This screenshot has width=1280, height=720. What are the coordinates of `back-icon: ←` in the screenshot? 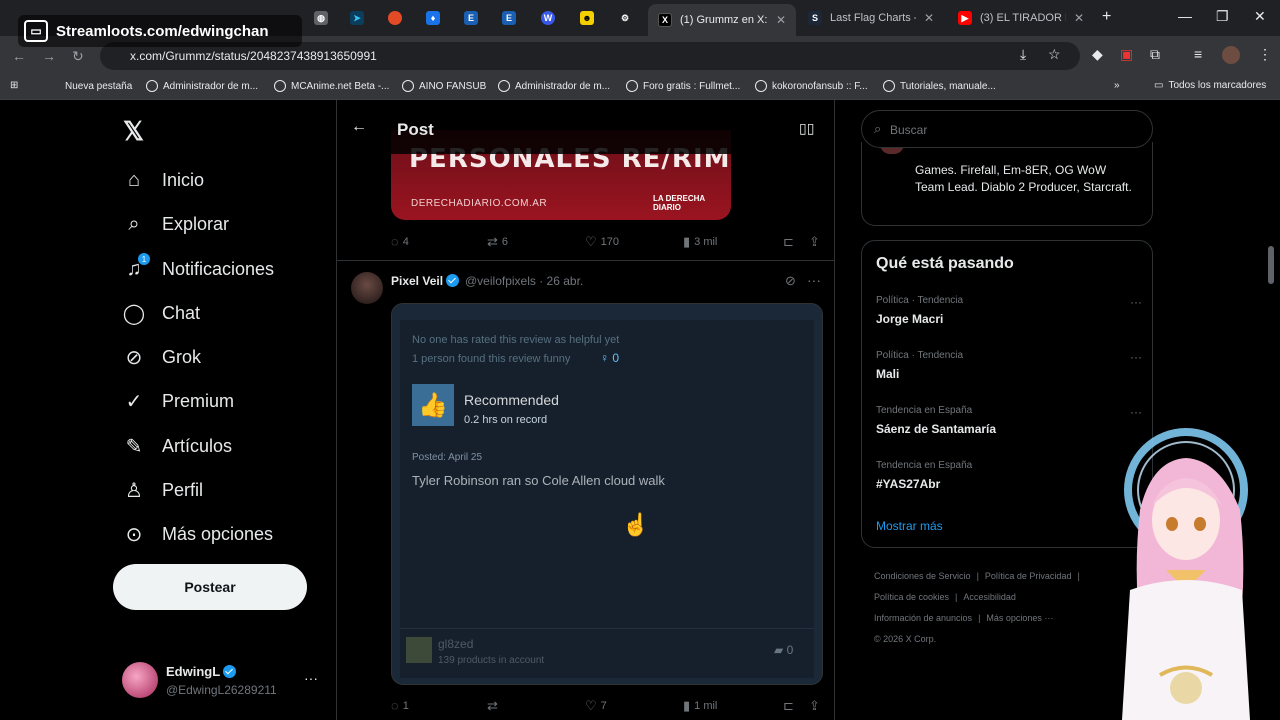 It's located at (19, 56).